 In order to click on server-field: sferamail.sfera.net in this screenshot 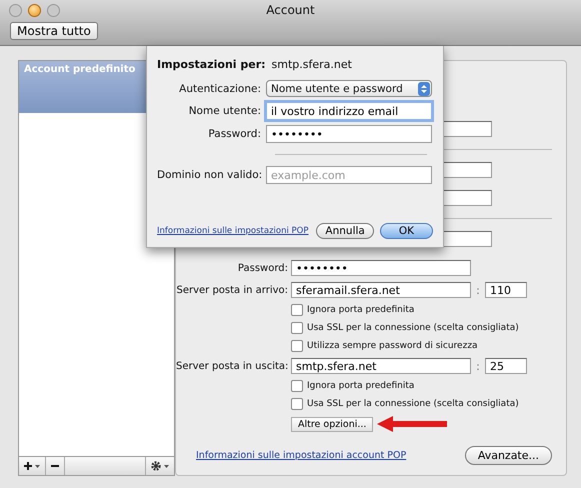, I will do `click(381, 290)`.